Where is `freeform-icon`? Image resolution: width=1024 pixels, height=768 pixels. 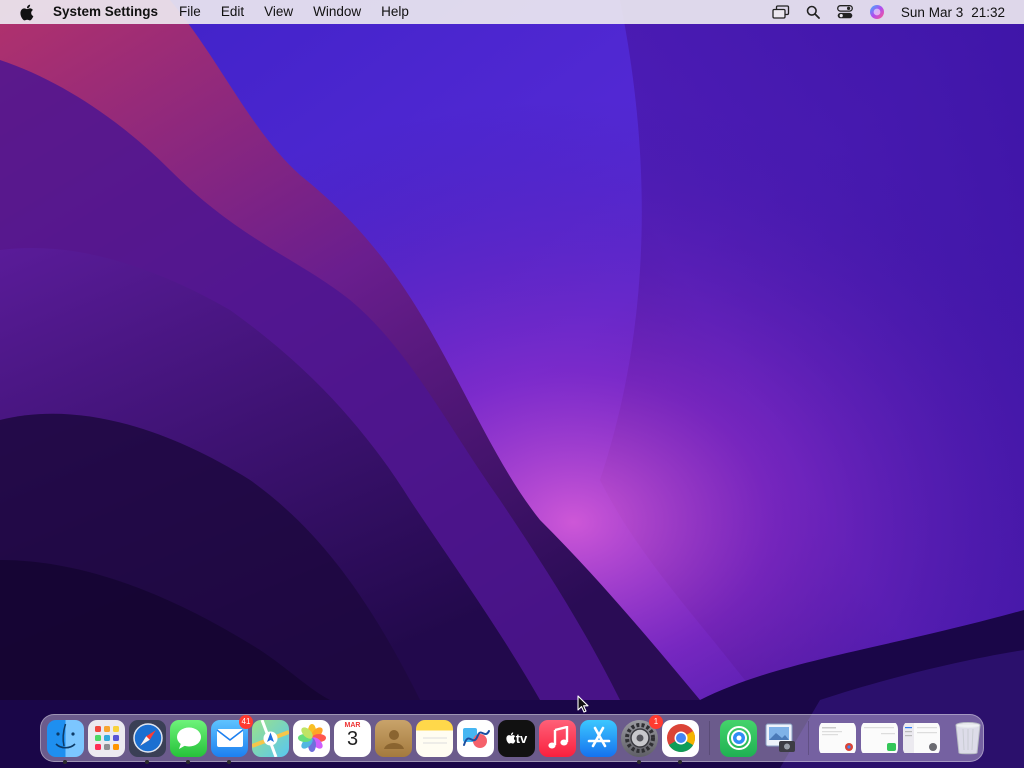 freeform-icon is located at coordinates (475, 738).